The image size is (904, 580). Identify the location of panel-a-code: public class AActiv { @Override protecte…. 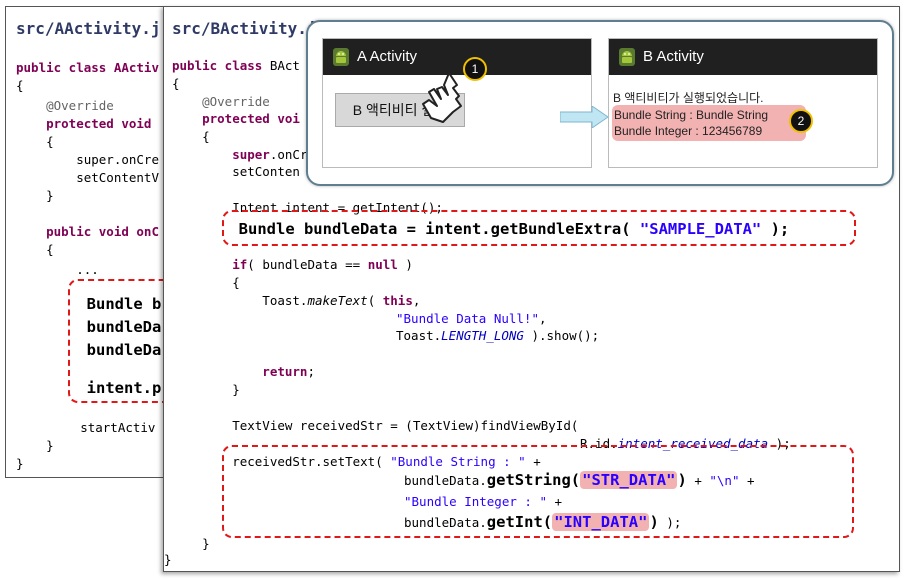
(88, 265).